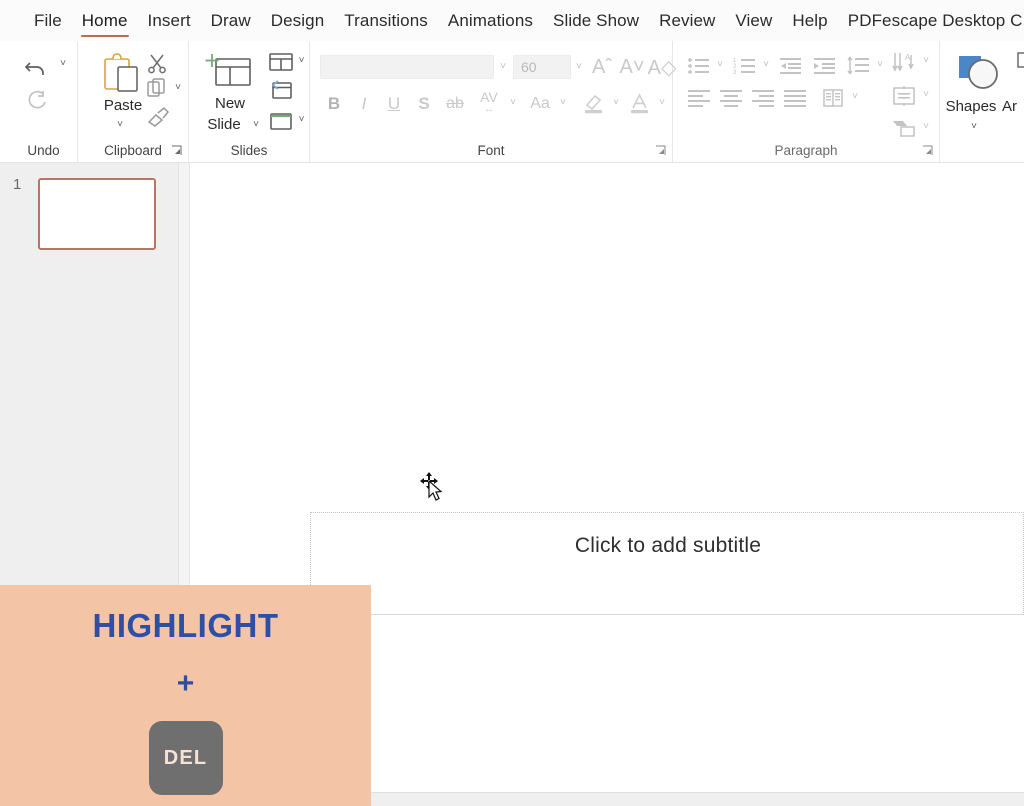 This screenshot has height=806, width=1024. I want to click on tab-review: Review, so click(687, 20).